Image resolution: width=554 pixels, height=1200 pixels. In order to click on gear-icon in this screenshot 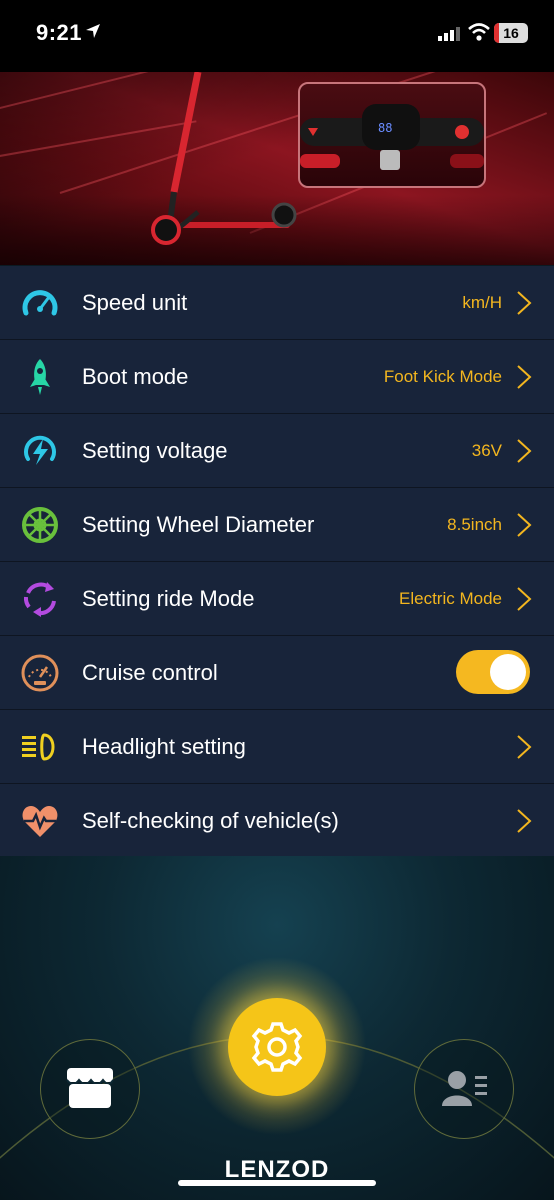, I will do `click(277, 1047)`.